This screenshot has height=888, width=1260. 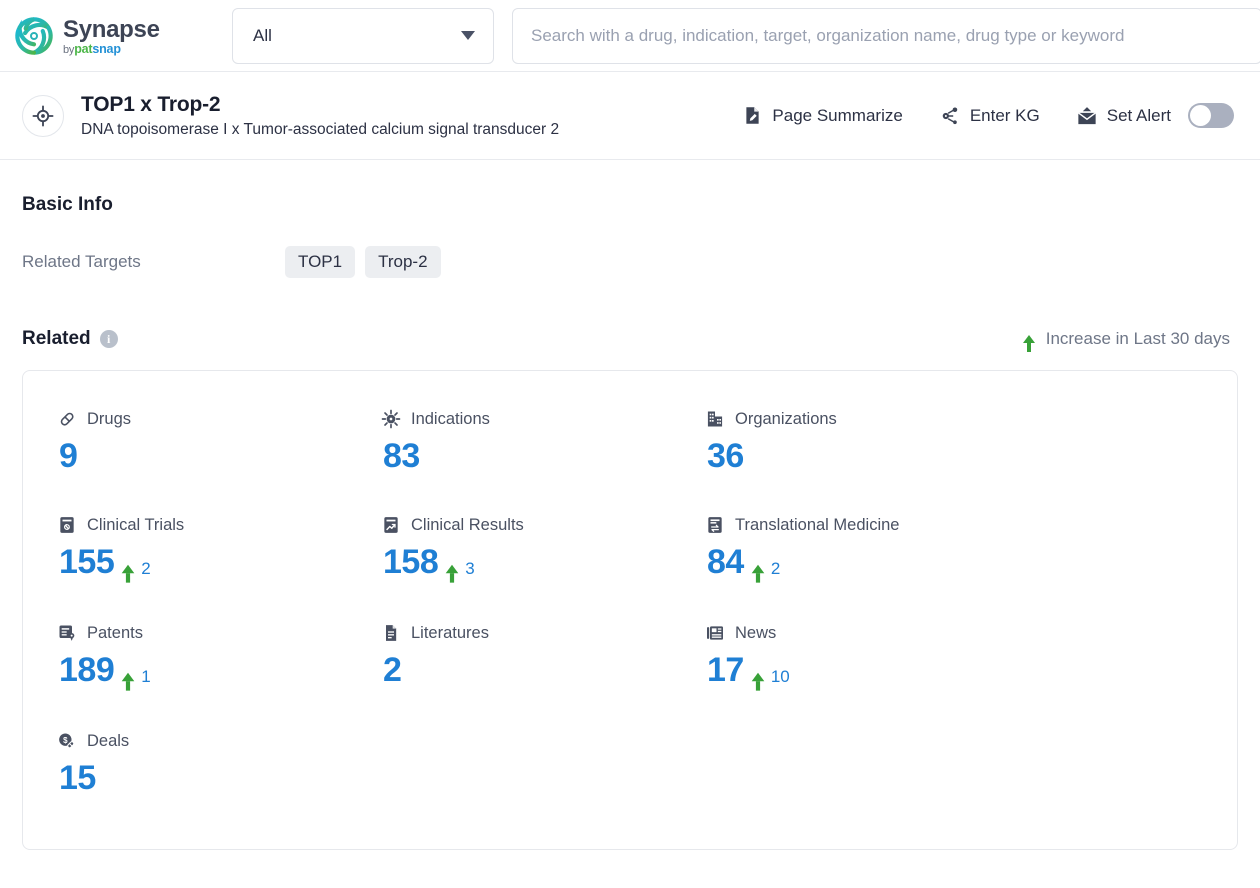 I want to click on metric-deals: $ Deals 15, so click(x=219, y=764).